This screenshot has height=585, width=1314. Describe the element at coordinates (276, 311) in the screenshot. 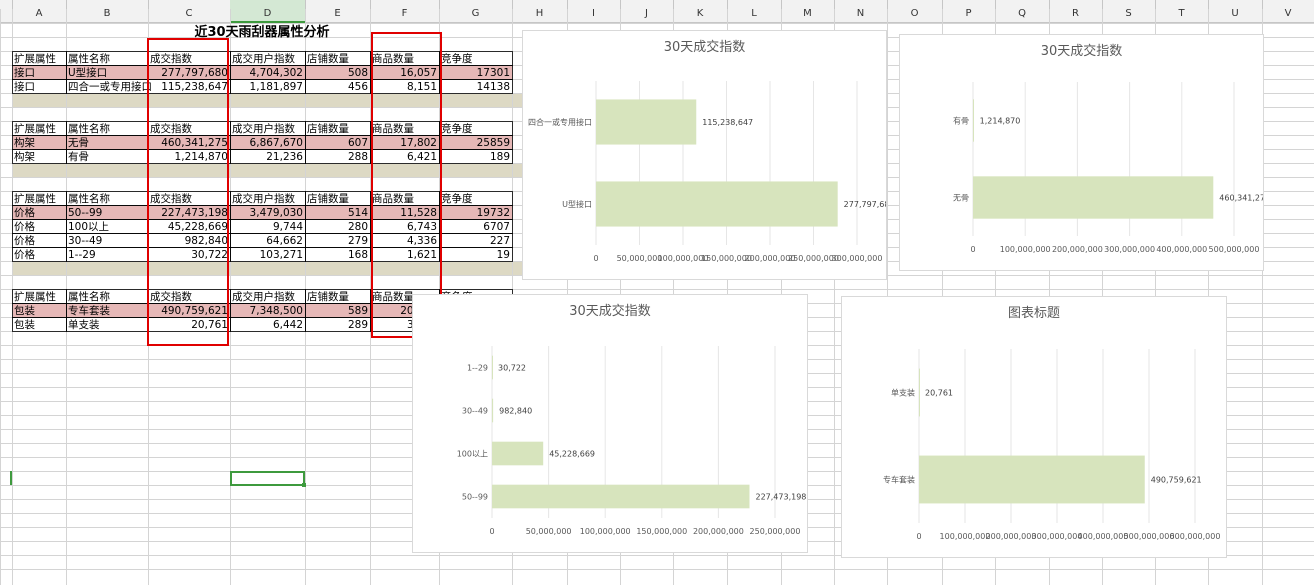

I see `table-cell: 7,348,500` at that location.